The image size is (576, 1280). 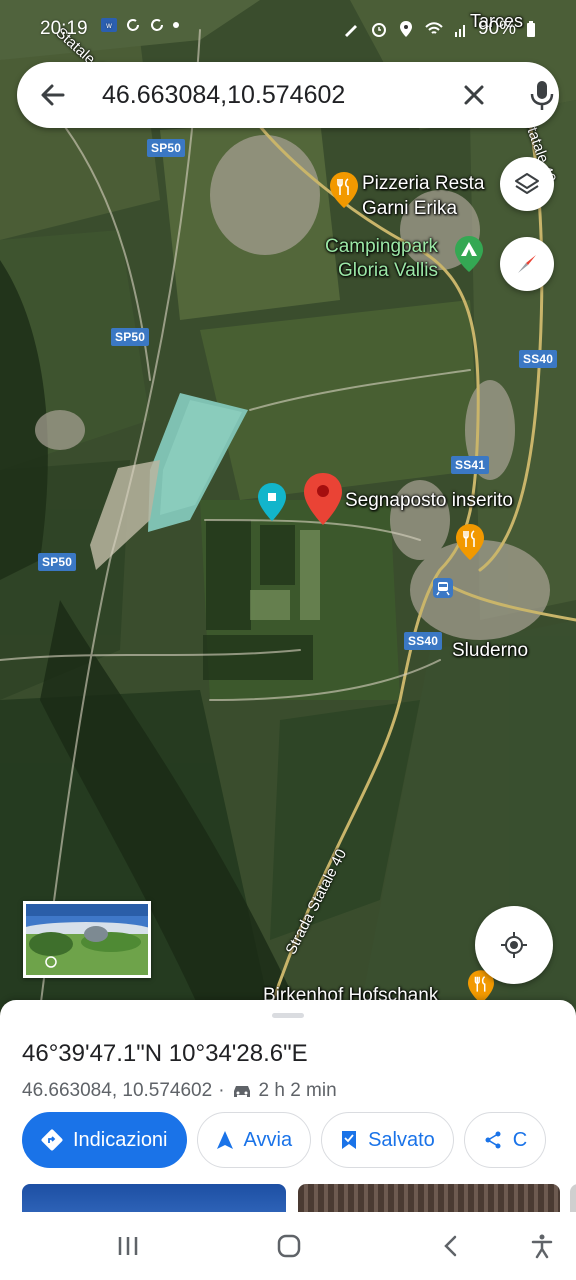 I want to click on street-view-image, so click(x=87, y=939).